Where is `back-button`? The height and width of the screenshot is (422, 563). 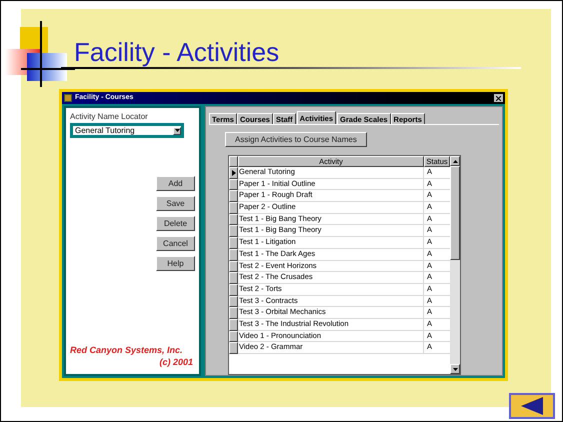 back-button is located at coordinates (532, 406).